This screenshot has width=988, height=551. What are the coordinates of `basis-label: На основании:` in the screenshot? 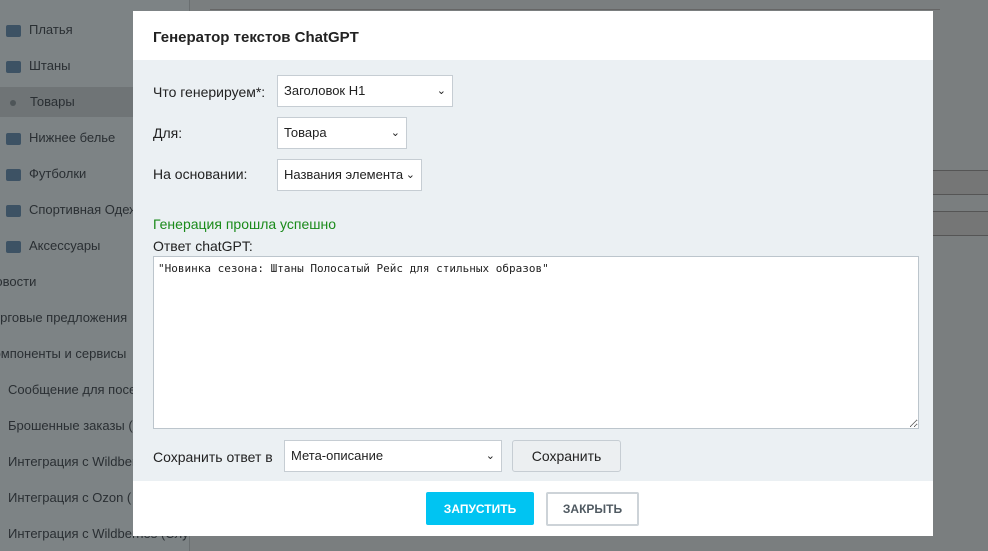 It's located at (200, 174).